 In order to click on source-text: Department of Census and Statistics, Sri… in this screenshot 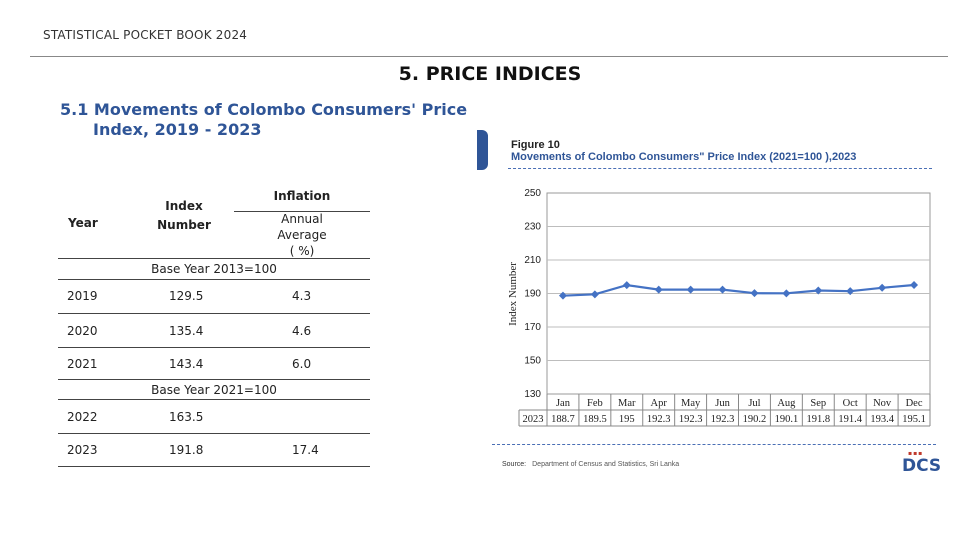, I will do `click(606, 464)`.